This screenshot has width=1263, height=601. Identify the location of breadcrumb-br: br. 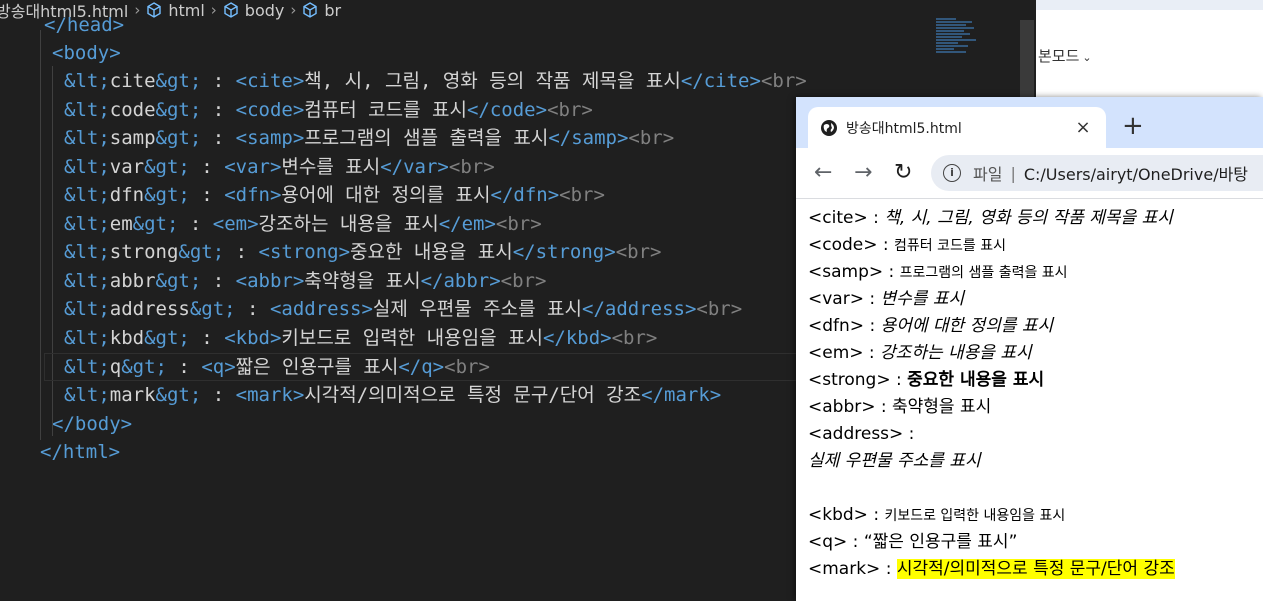
(321, 10).